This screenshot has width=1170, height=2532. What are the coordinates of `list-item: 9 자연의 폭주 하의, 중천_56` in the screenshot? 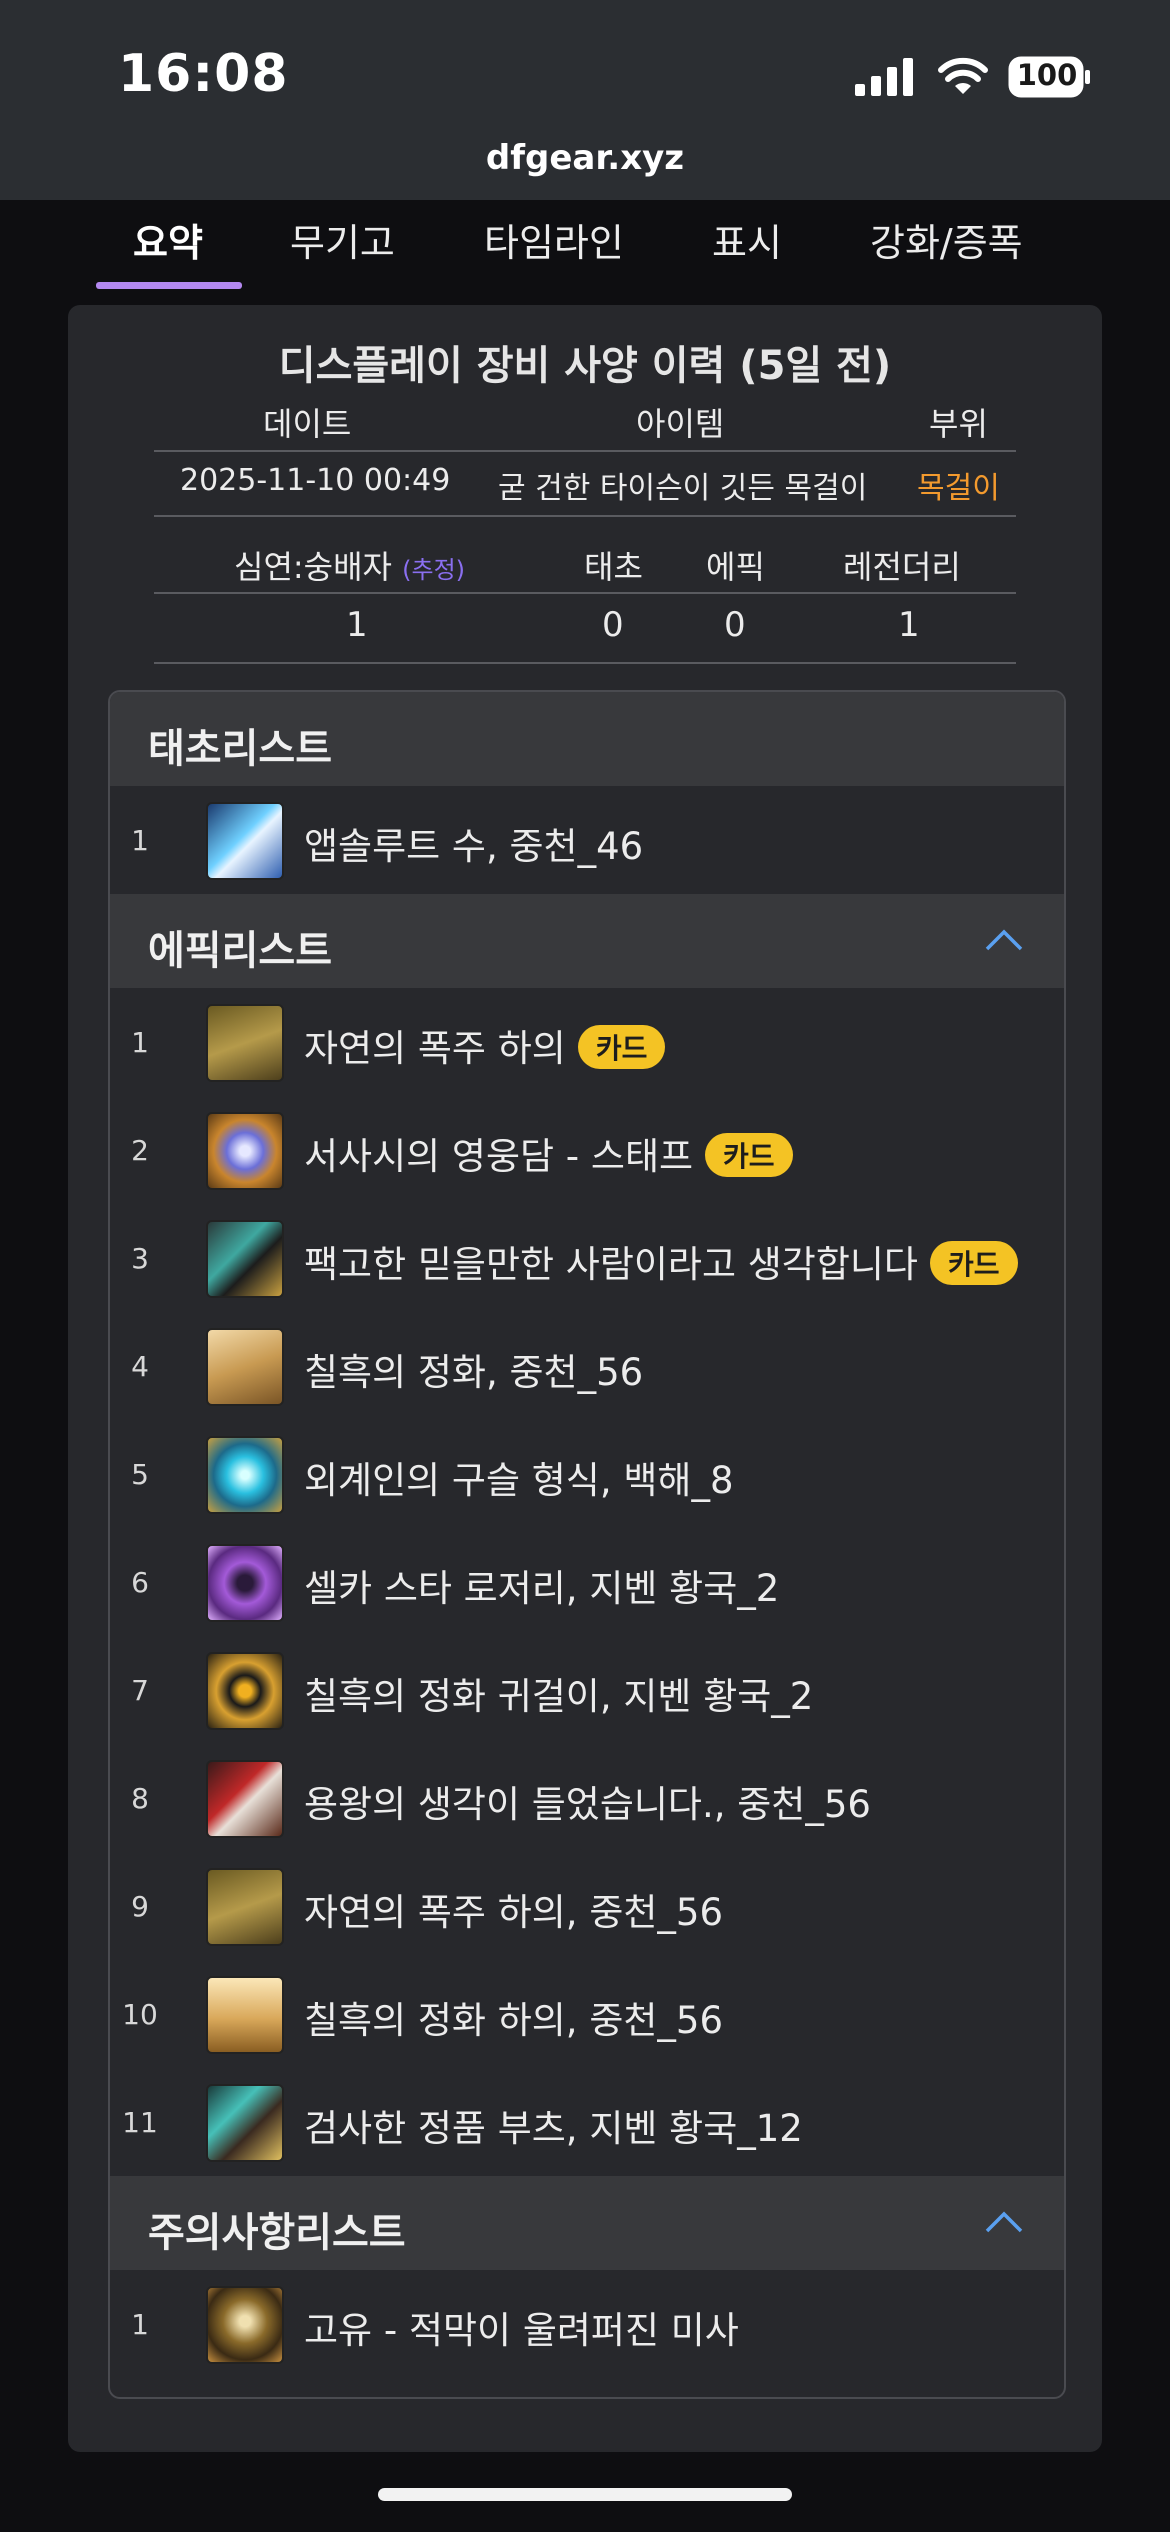 It's located at (587, 1907).